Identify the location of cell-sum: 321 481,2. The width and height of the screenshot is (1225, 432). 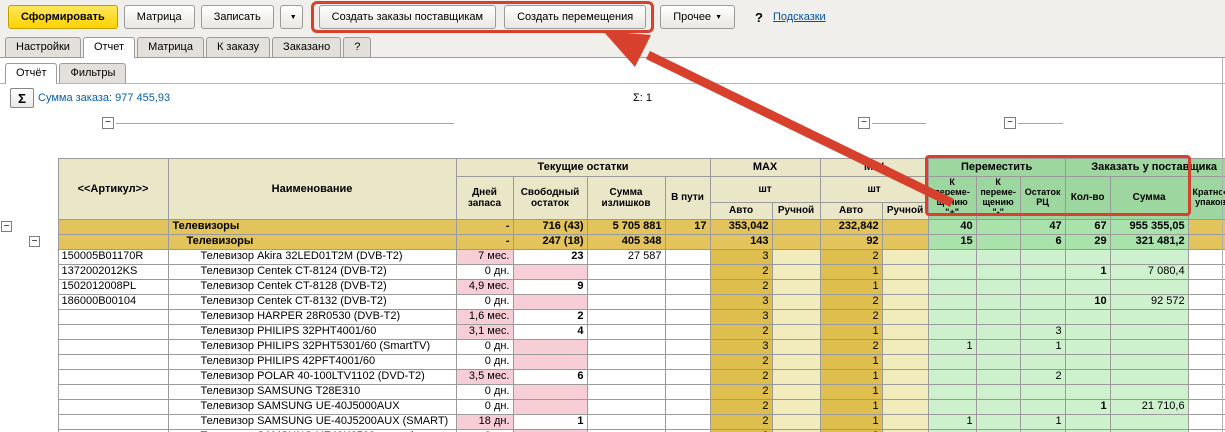
(1149, 241).